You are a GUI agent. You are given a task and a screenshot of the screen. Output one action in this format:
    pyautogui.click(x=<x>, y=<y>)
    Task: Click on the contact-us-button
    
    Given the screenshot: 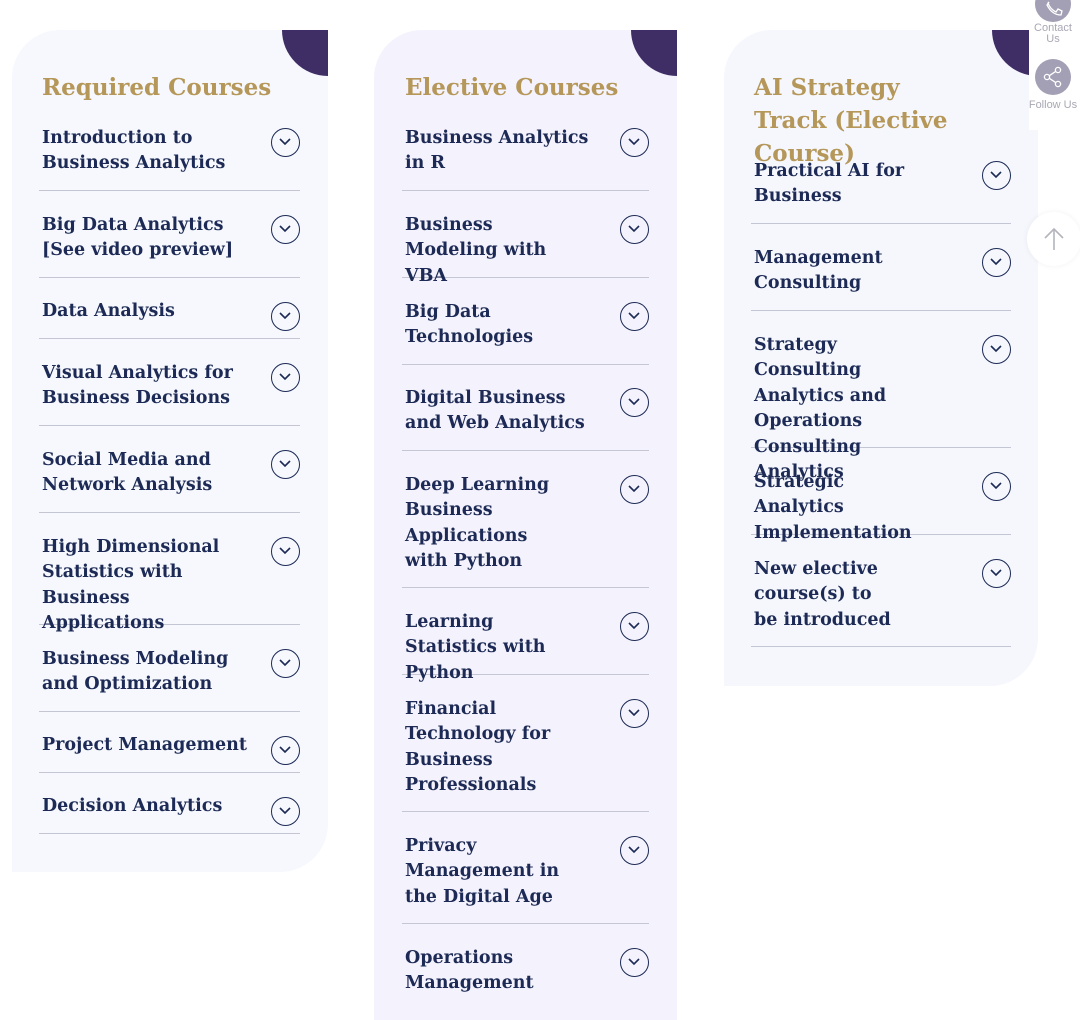 What is the action you would take?
    pyautogui.click(x=1053, y=11)
    